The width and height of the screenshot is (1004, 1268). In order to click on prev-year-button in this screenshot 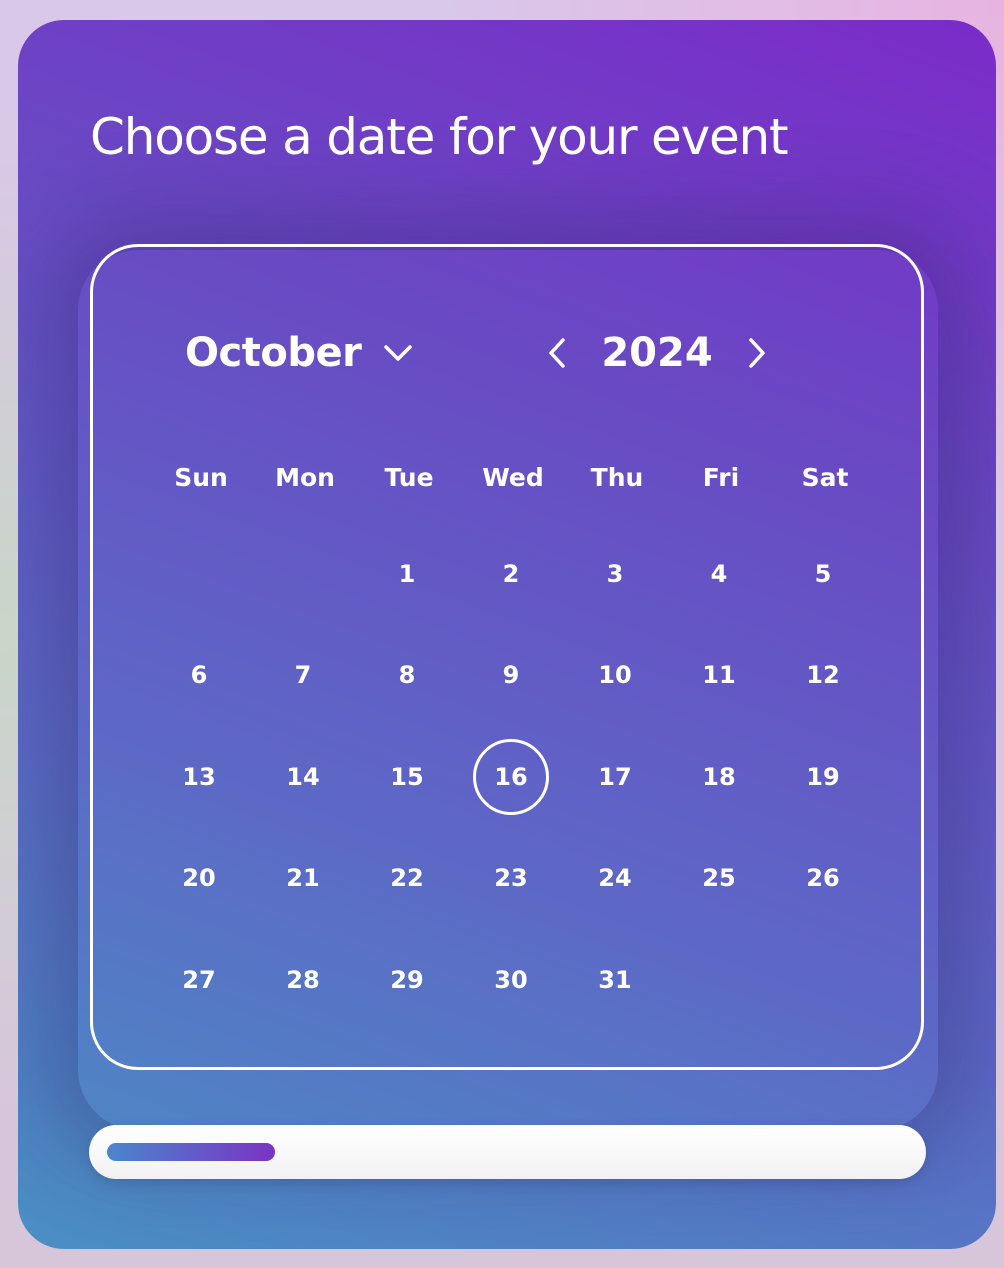, I will do `click(557, 353)`.